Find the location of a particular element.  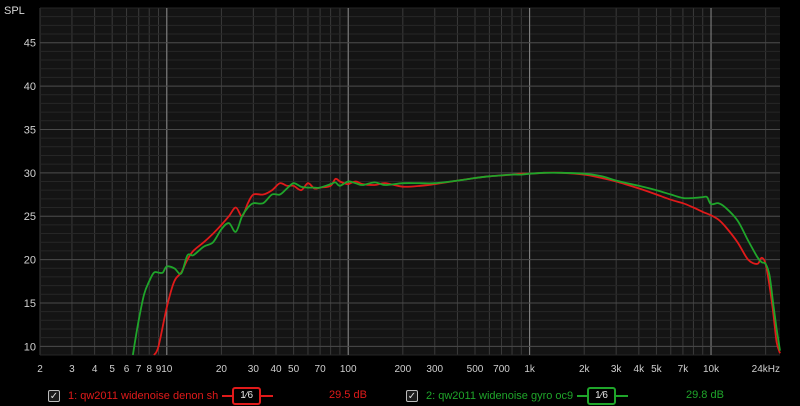

x-tick-label: 4 is located at coordinates (95, 369).